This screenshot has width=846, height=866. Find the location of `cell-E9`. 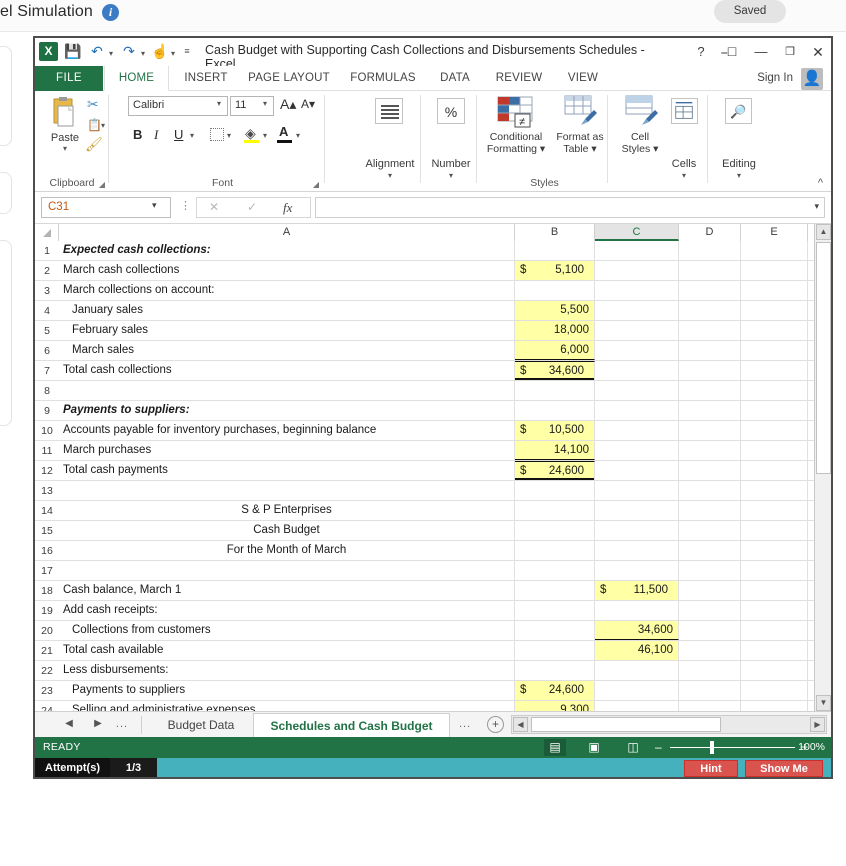

cell-E9 is located at coordinates (774, 410).